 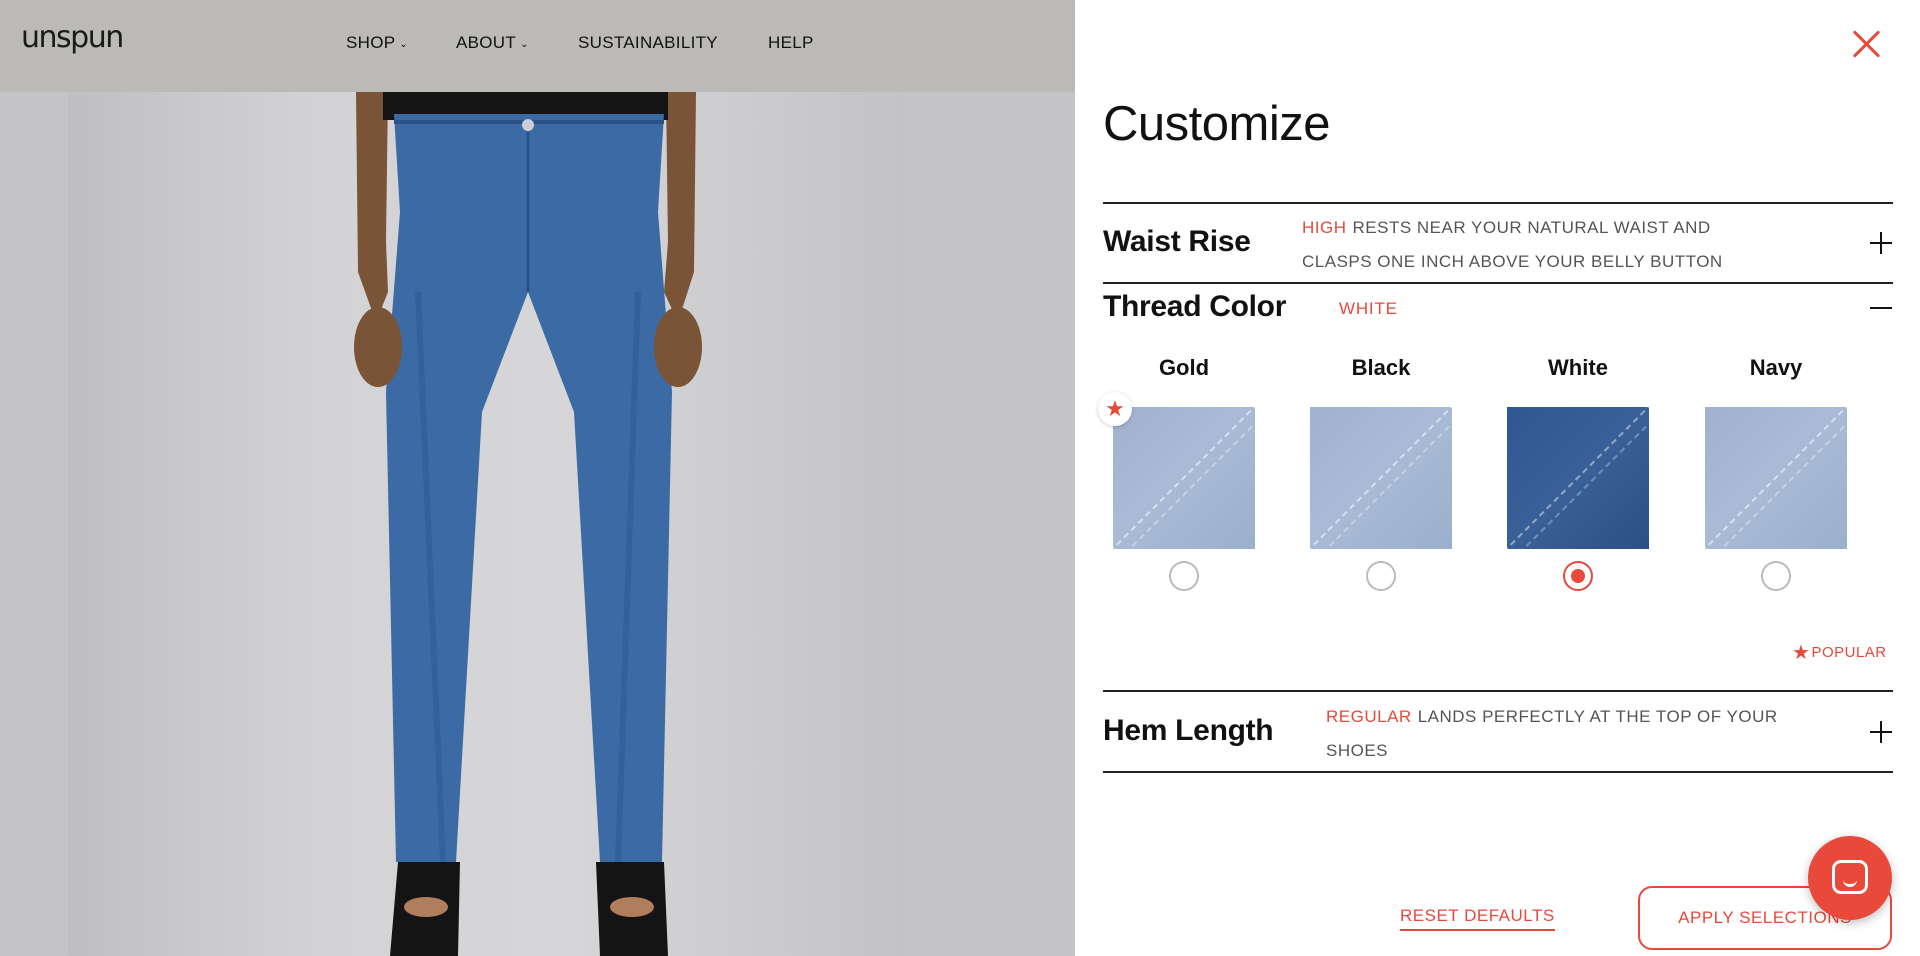 I want to click on expand-hem-length-icon, so click(x=1881, y=732).